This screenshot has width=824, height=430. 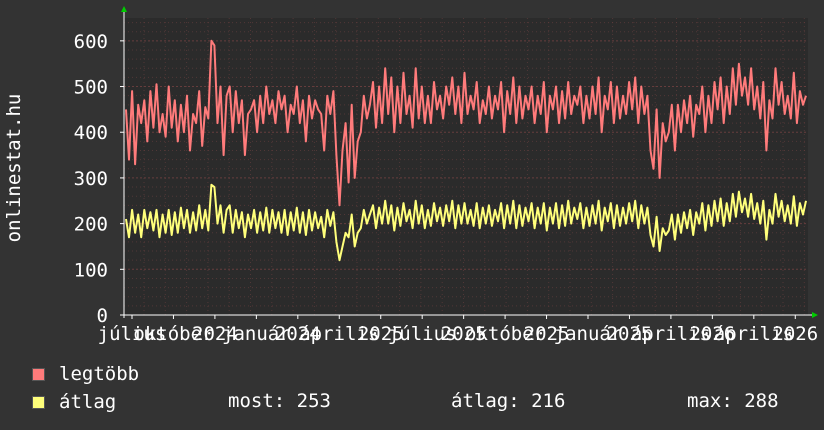 I want to click on y-tick-label: 100, so click(x=91, y=270).